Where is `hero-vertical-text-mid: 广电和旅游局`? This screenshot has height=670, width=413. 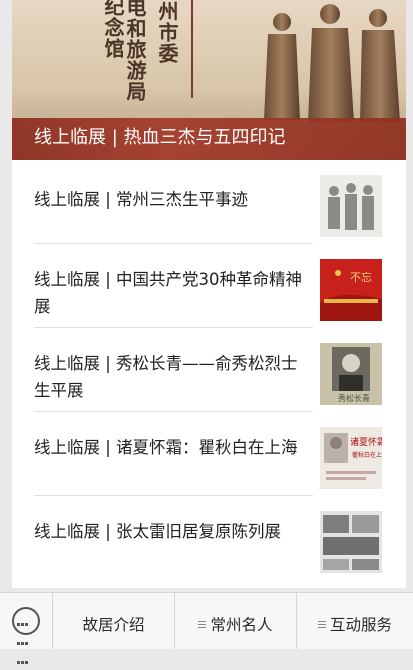 hero-vertical-text-mid: 广电和旅游局 is located at coordinates (135, 51).